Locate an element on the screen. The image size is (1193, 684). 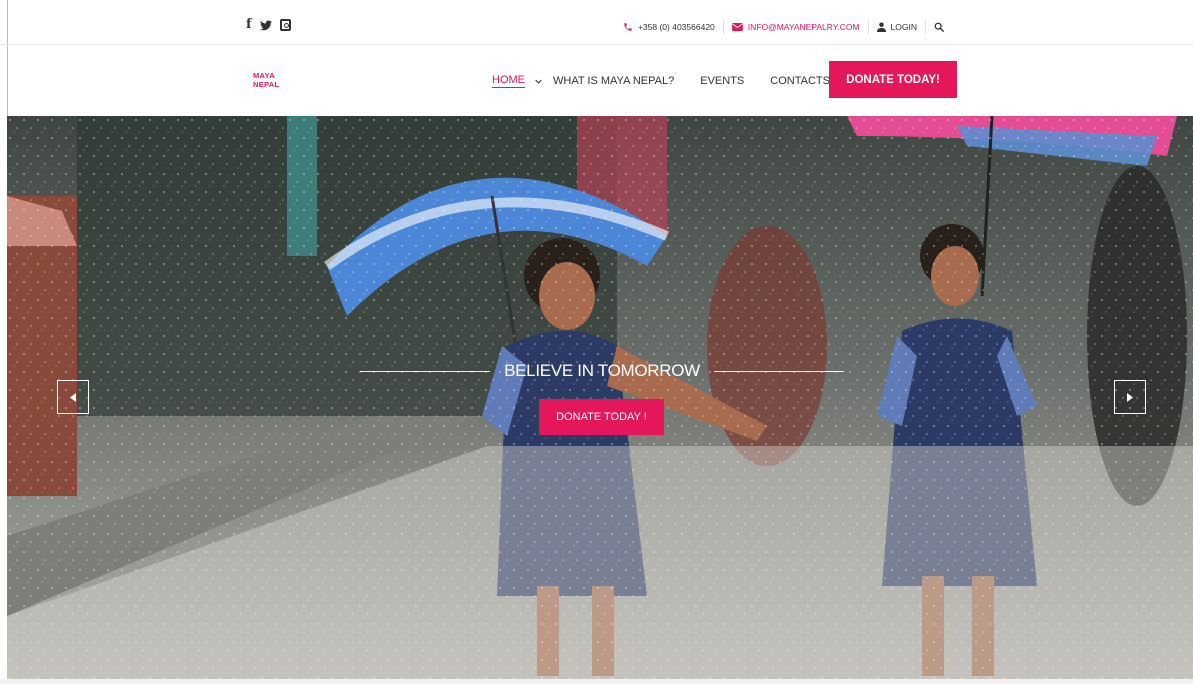
search-button is located at coordinates (939, 27).